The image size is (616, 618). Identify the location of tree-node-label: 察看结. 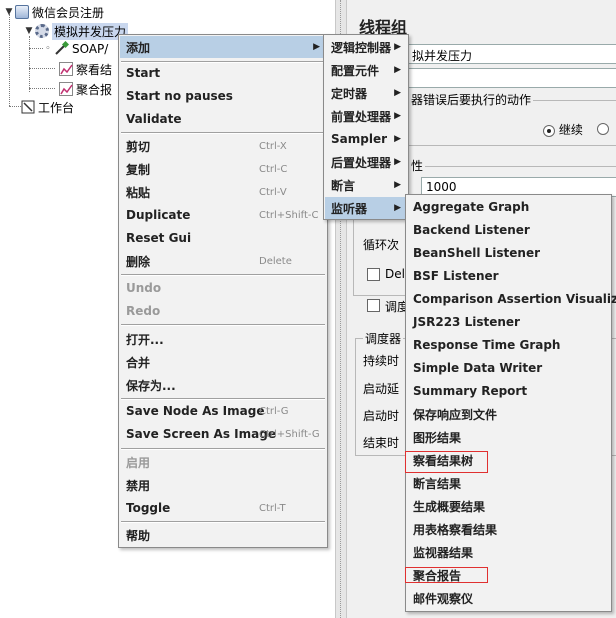
(94, 69).